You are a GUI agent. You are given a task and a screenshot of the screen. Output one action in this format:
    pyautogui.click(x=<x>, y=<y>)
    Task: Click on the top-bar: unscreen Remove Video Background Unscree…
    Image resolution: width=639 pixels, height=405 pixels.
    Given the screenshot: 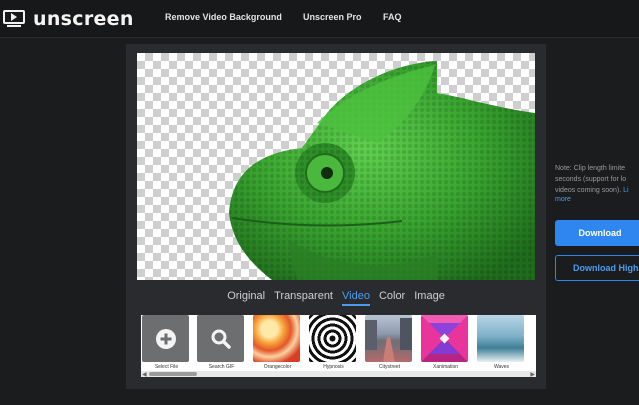 What is the action you would take?
    pyautogui.click(x=319, y=19)
    